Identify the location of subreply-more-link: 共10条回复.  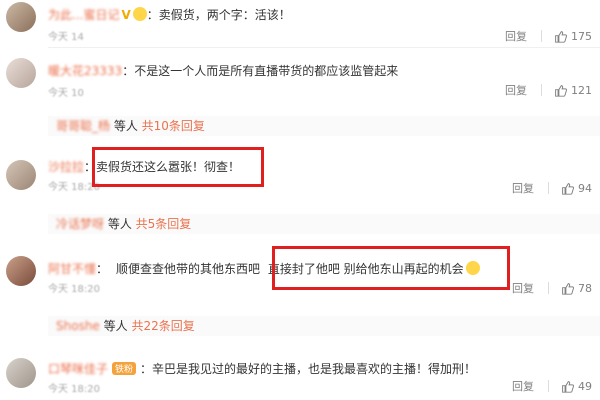
(173, 126).